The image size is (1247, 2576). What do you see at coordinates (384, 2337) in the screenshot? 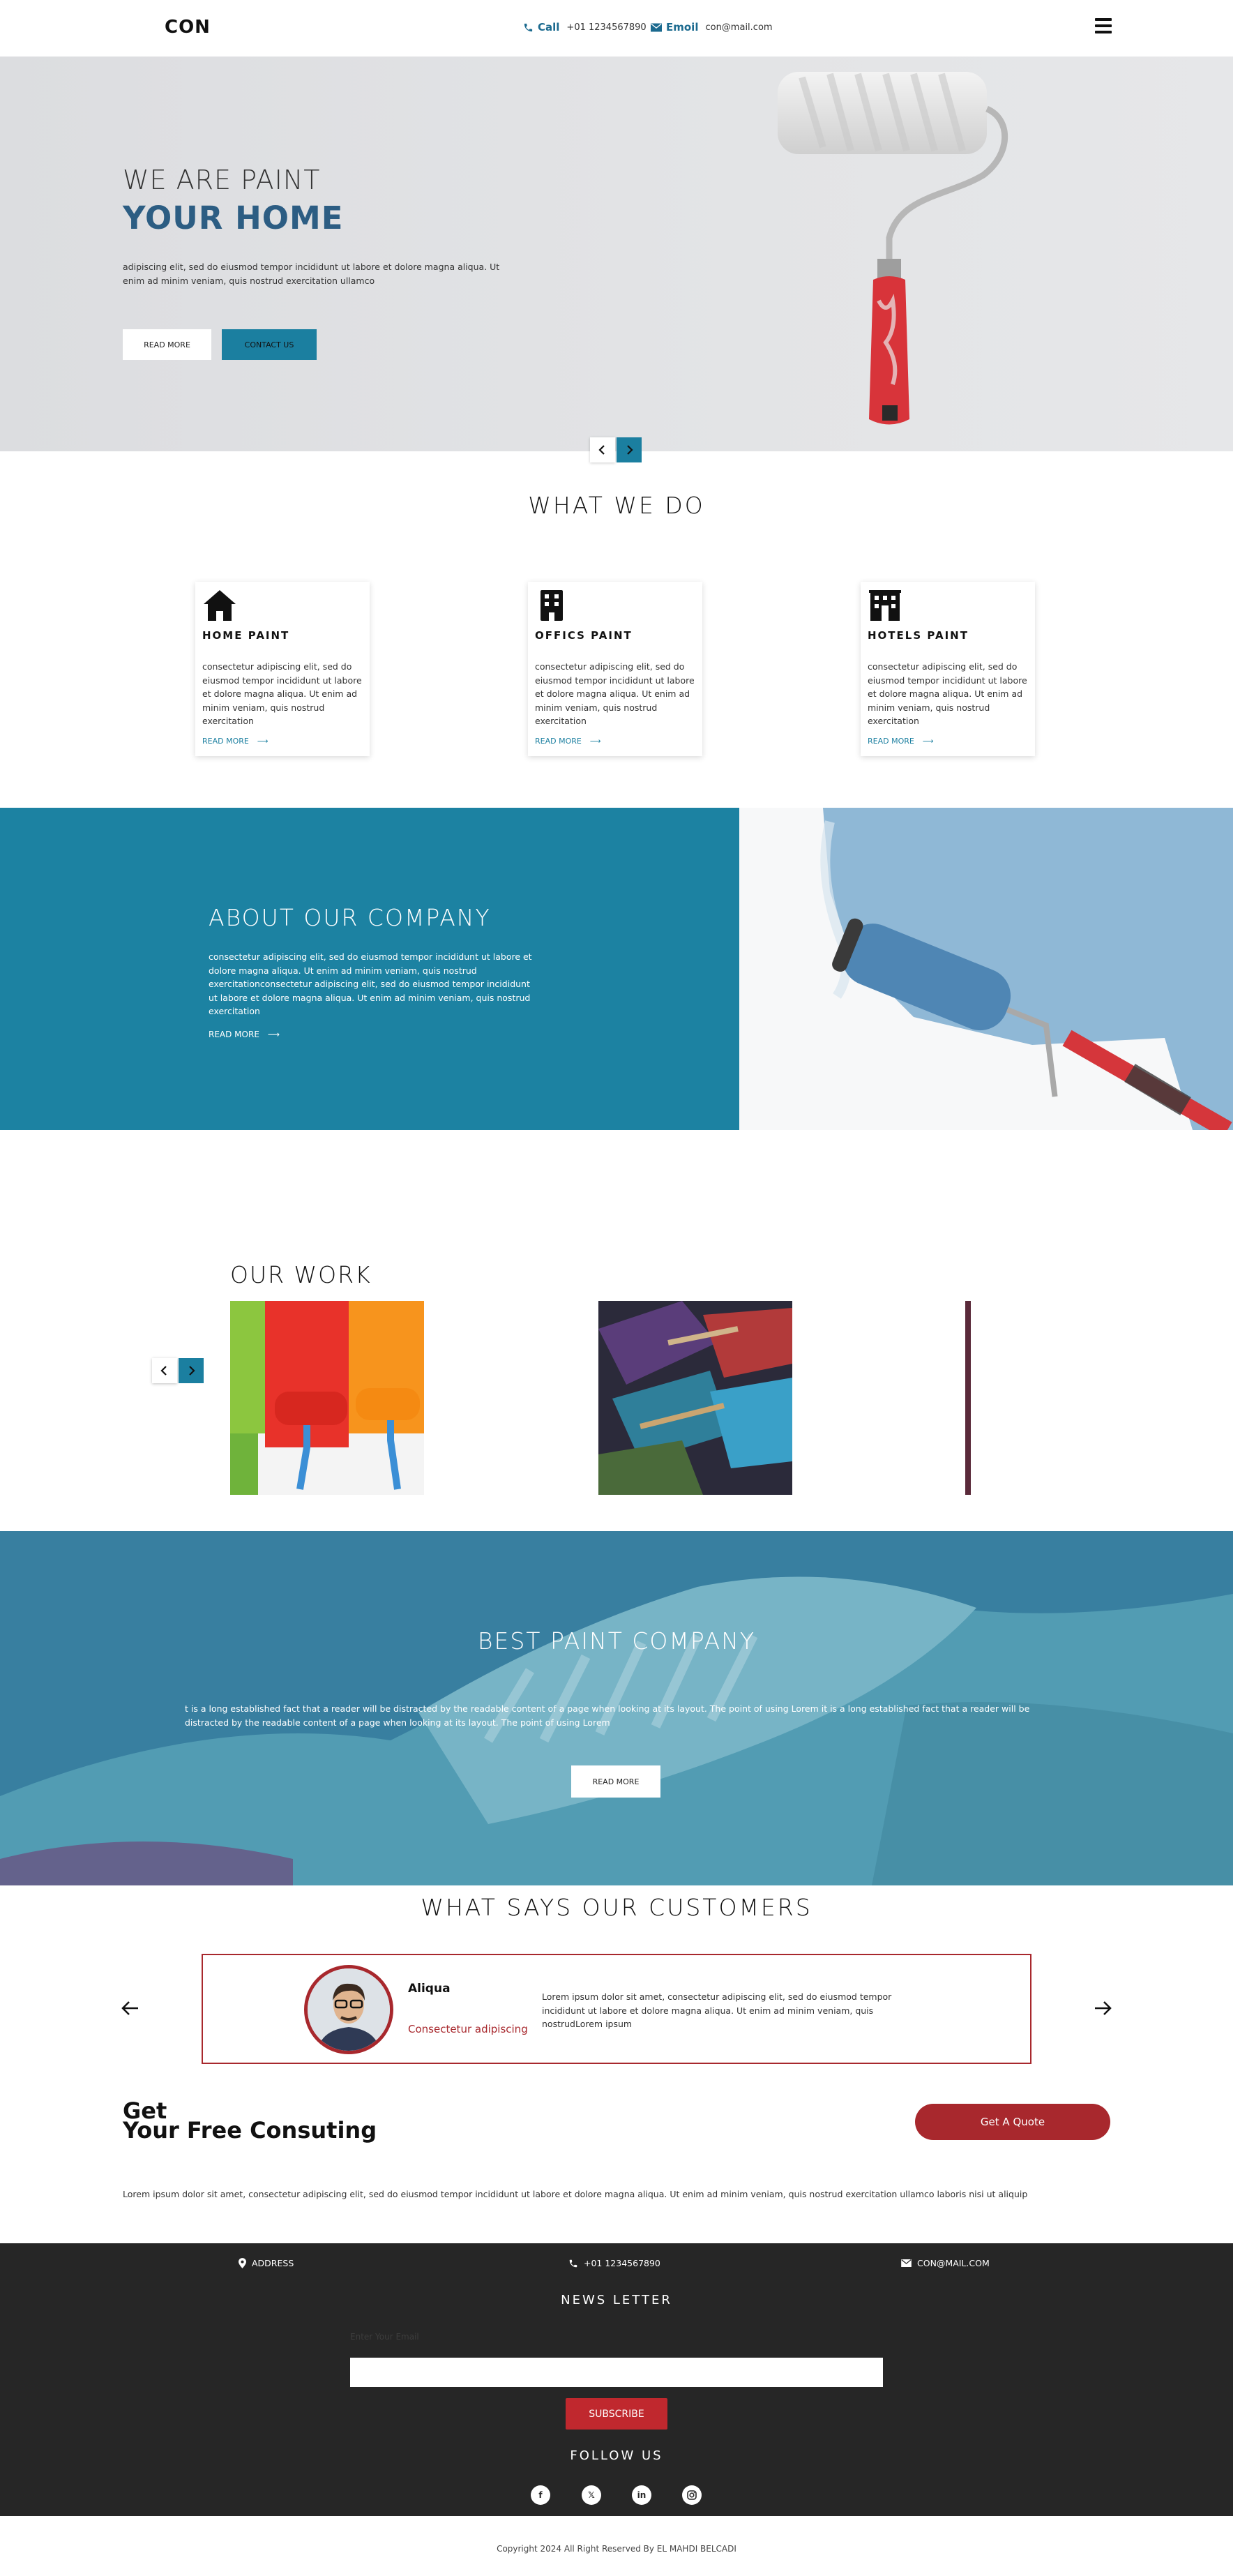
I see `newsletter-label: Enter Your Email` at bounding box center [384, 2337].